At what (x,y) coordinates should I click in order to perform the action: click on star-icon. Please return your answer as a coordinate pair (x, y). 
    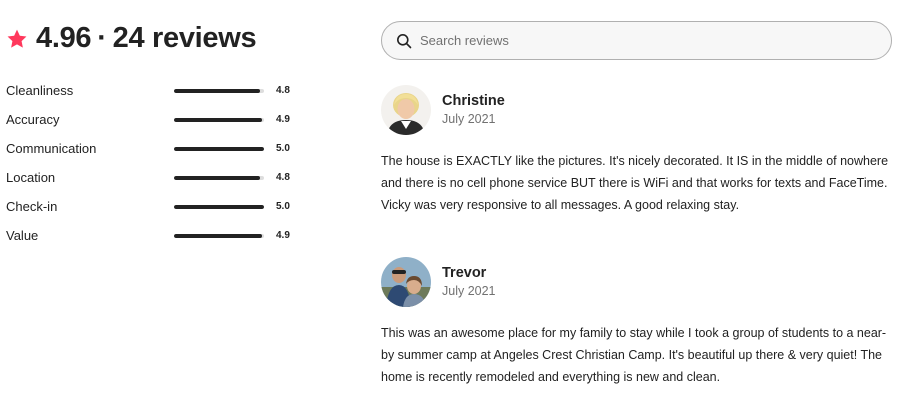
    Looking at the image, I should click on (17, 38).